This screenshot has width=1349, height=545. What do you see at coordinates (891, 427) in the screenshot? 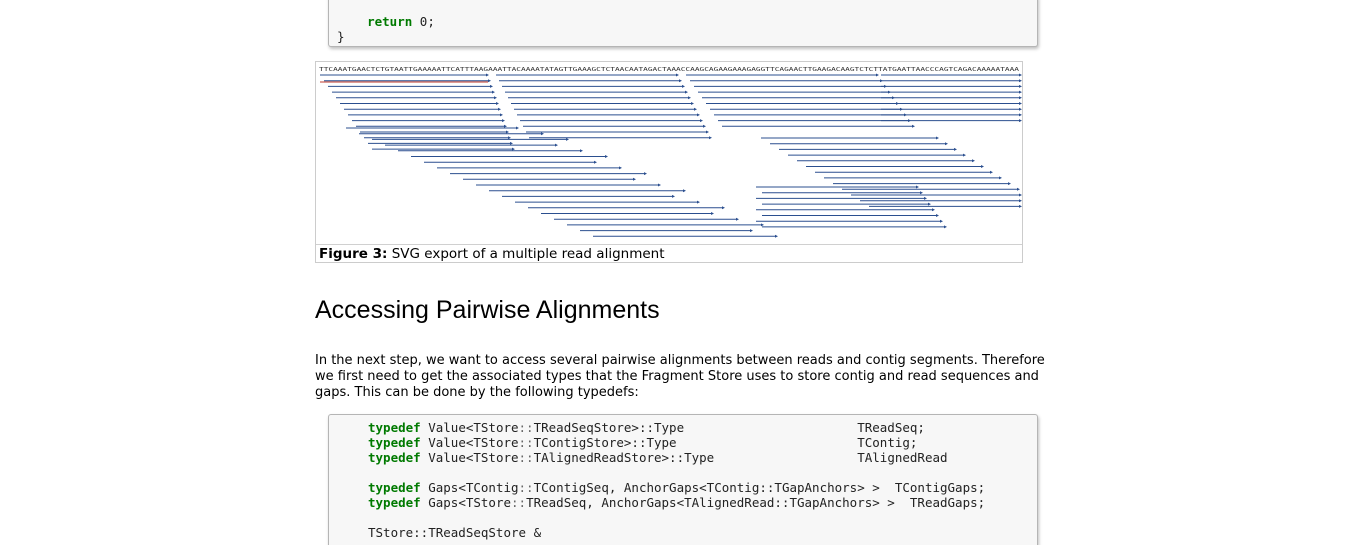
I see `code-typedef-name: TReadSeq;` at bounding box center [891, 427].